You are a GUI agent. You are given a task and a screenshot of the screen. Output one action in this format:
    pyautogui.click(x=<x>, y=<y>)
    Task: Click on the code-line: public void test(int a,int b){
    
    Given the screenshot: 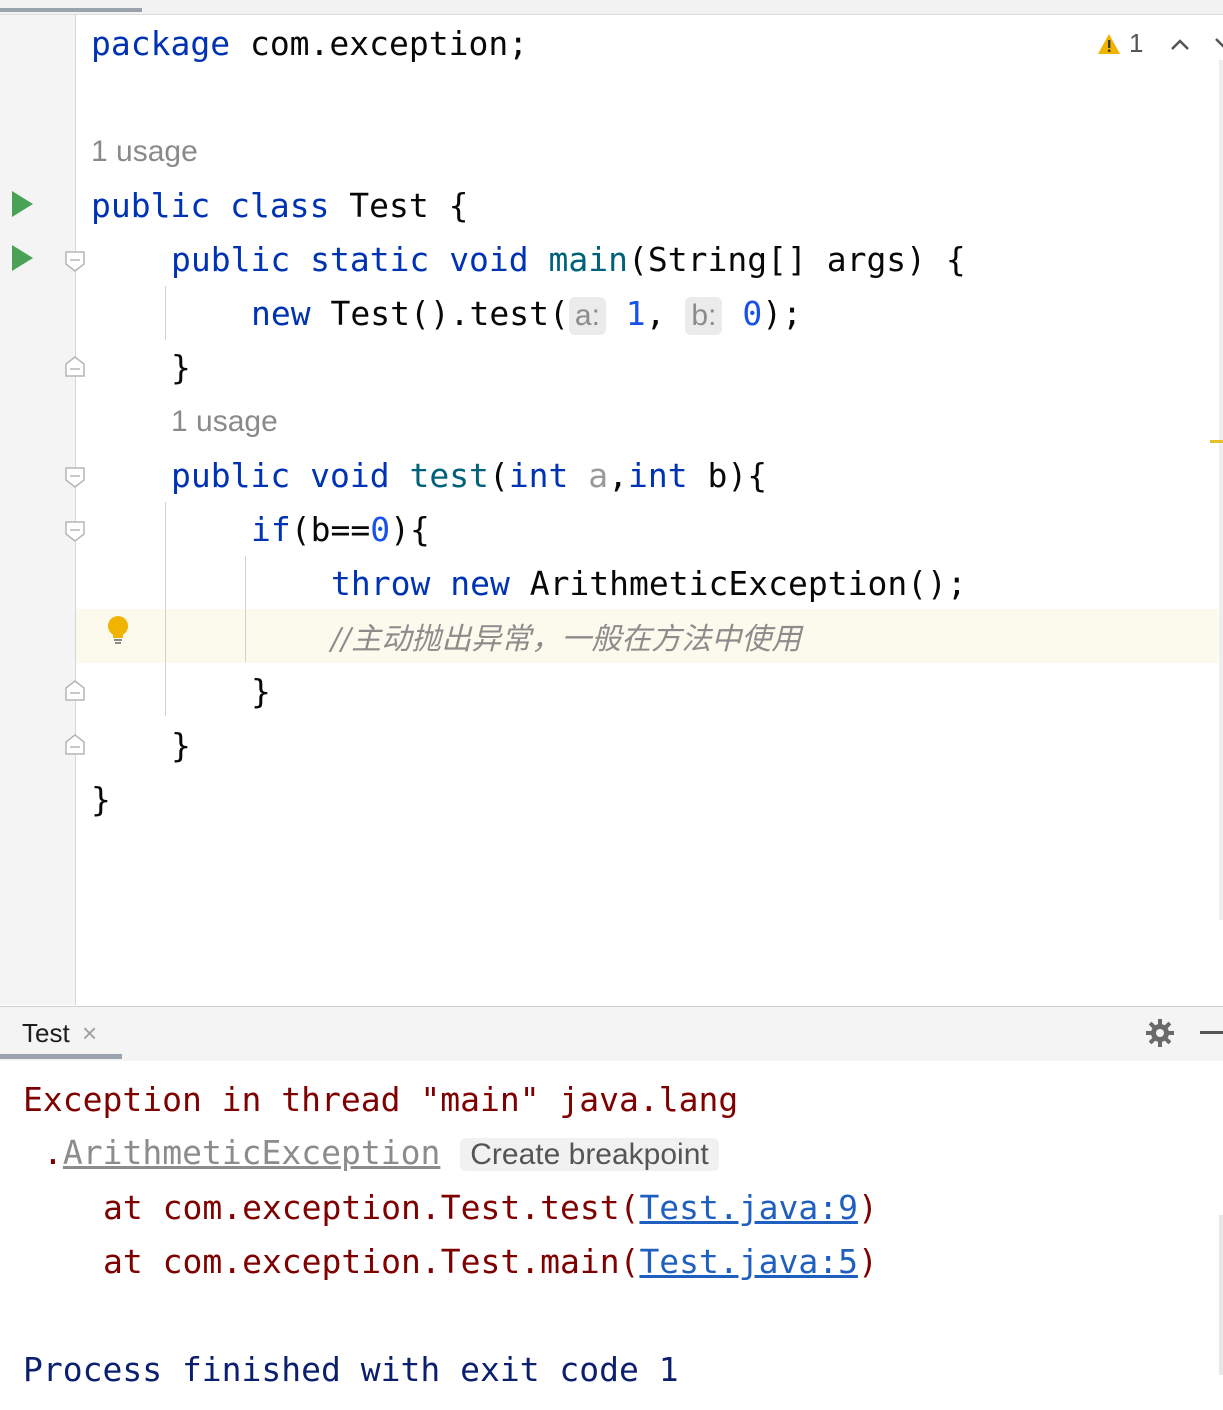 What is the action you would take?
    pyautogui.click(x=469, y=476)
    